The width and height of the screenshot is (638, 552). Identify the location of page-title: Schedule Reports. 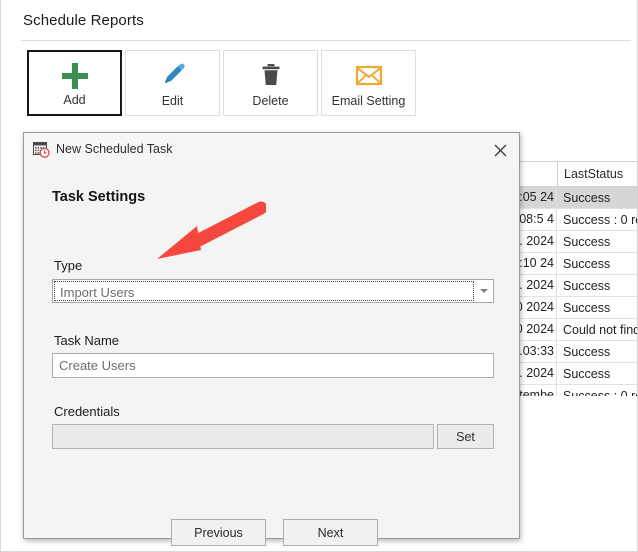
(83, 20).